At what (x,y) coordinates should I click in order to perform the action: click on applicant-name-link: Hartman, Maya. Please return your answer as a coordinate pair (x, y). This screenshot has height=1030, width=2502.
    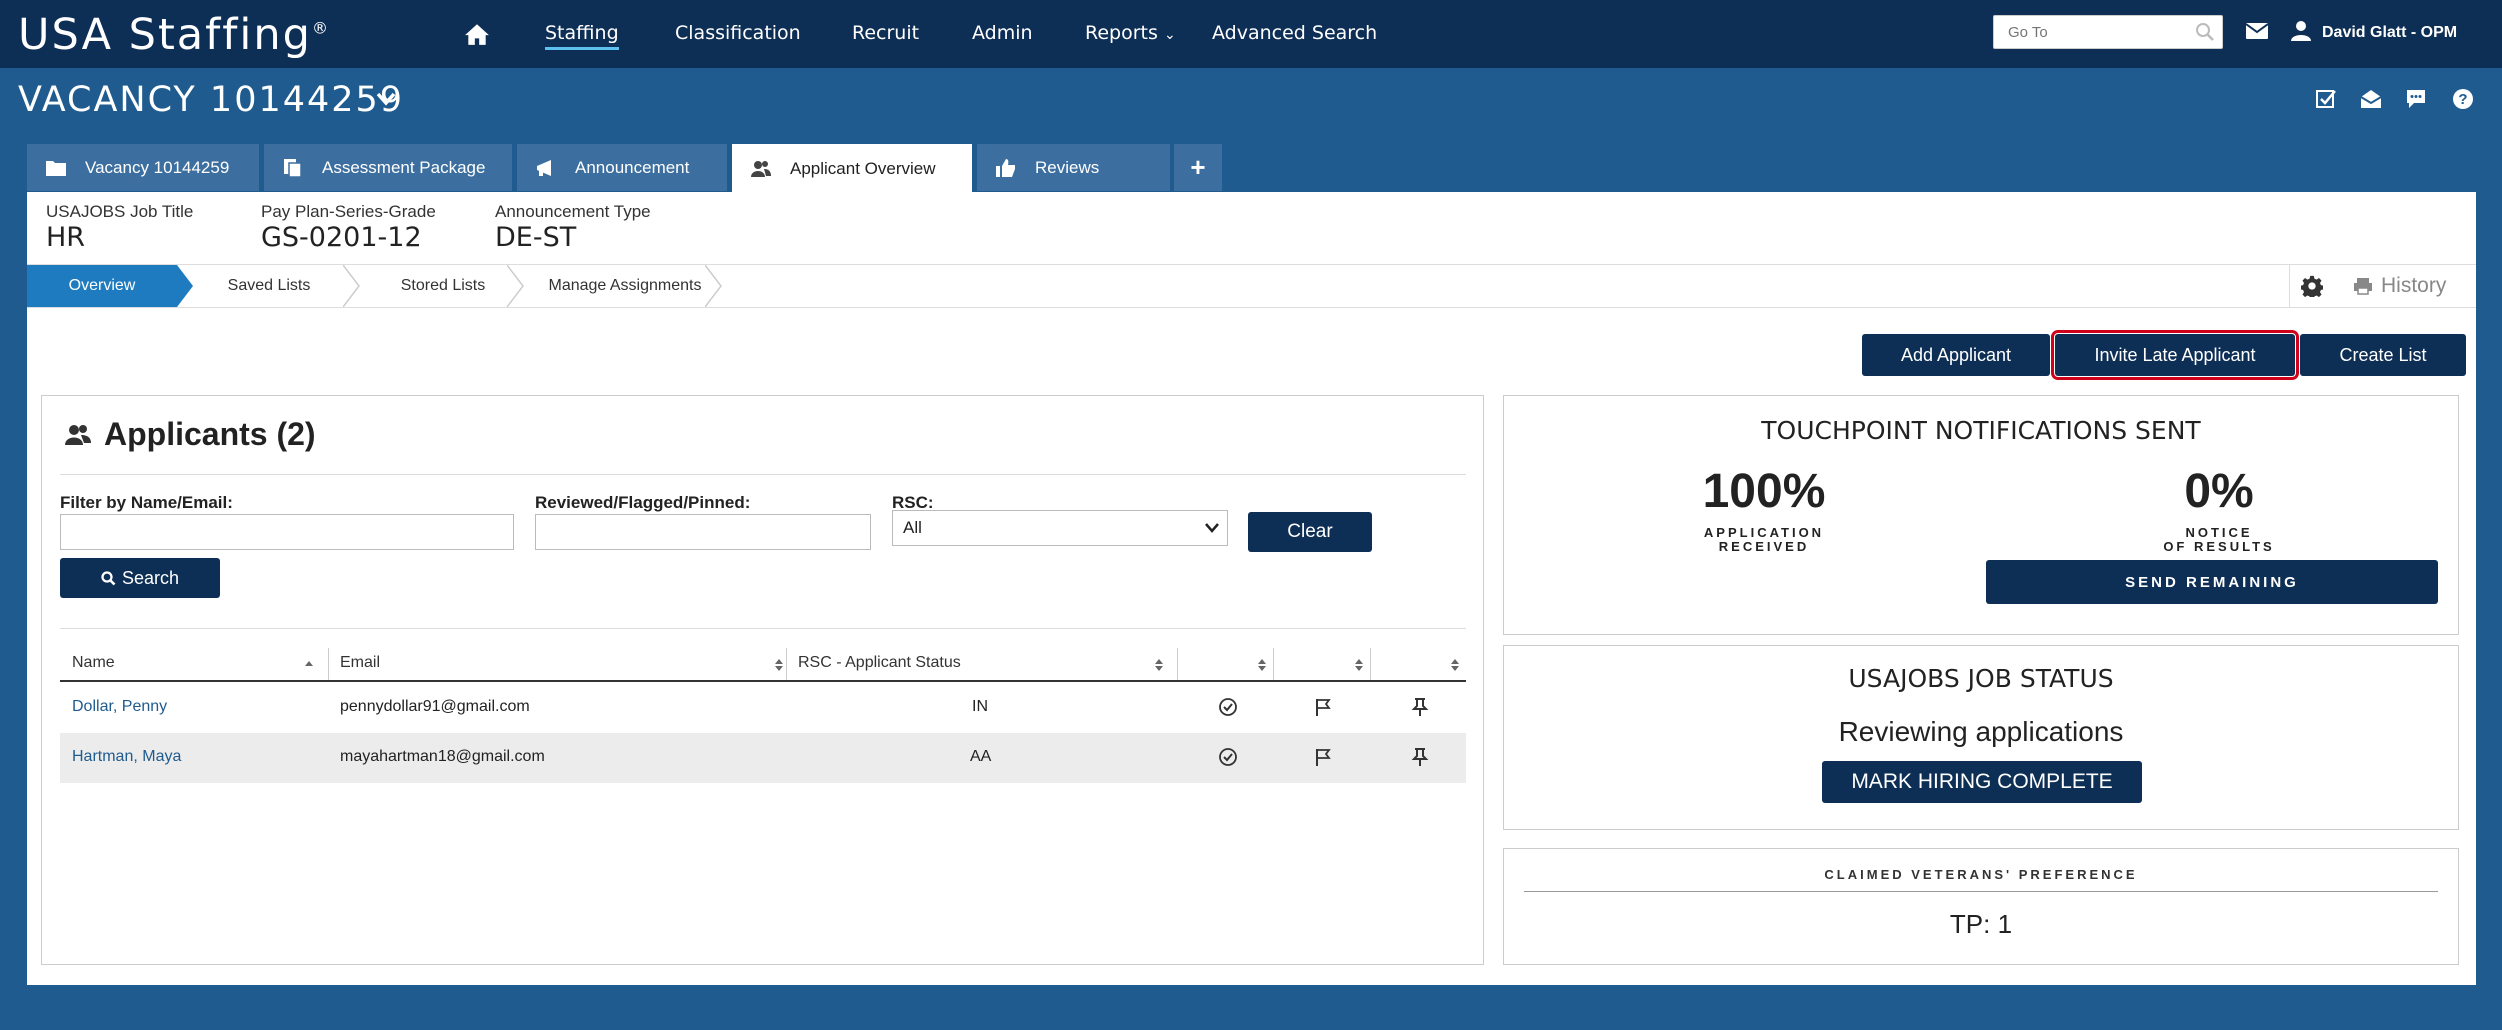
    Looking at the image, I should click on (126, 757).